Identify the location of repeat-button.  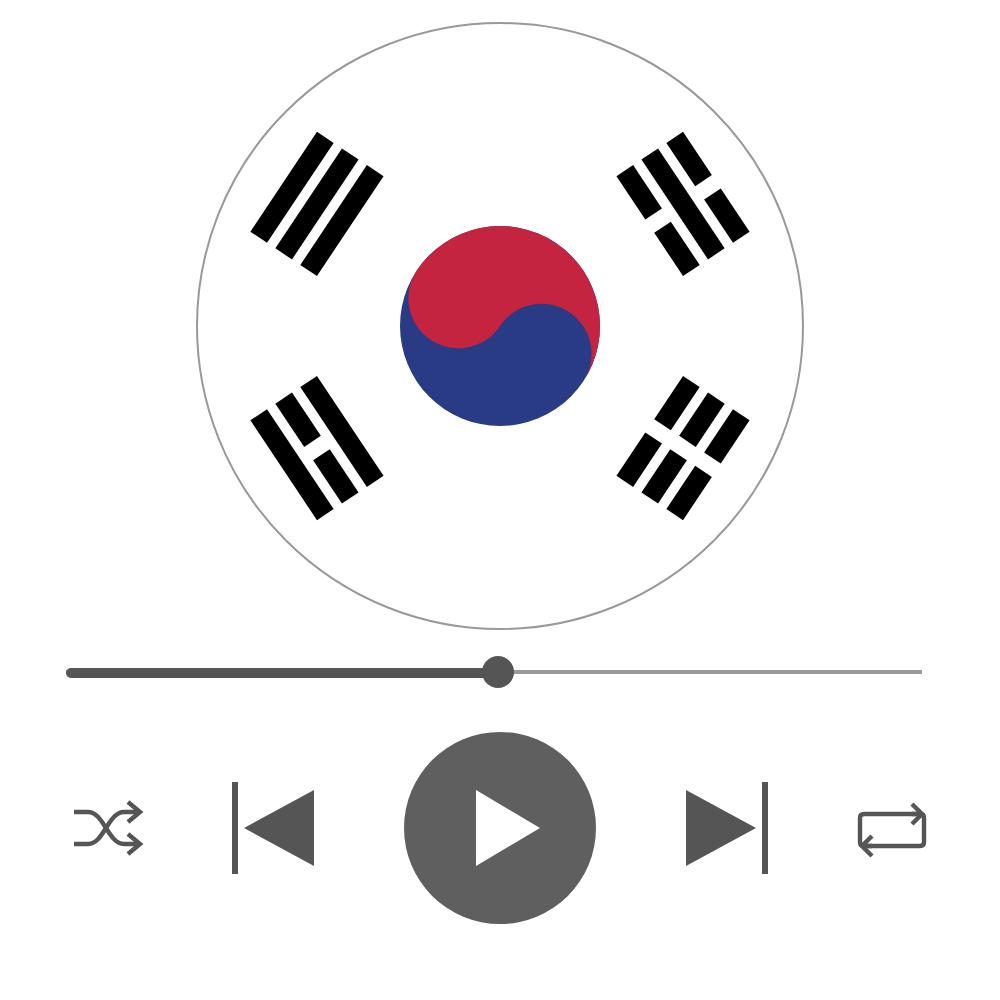
(892, 828).